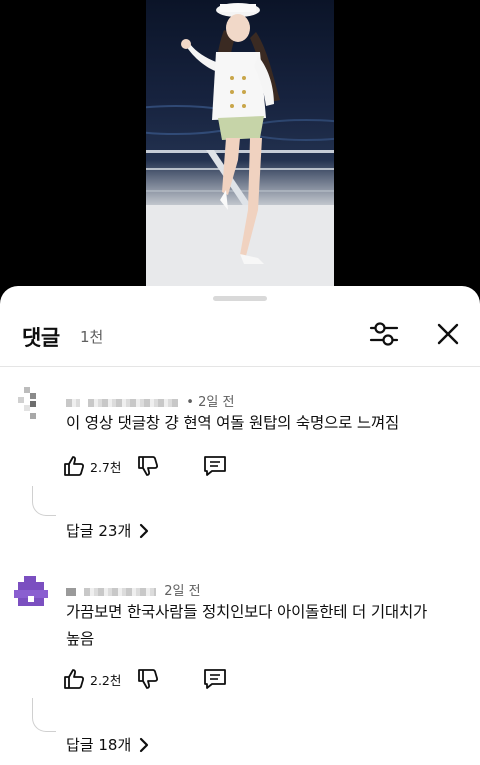  What do you see at coordinates (240, 366) in the screenshot?
I see `header-divider` at bounding box center [240, 366].